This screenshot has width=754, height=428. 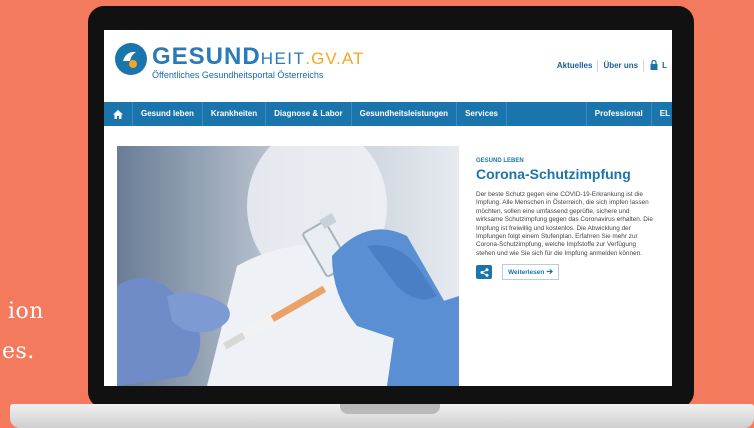 I want to click on article-kicker: GESUND LEBEN, so click(x=566, y=161).